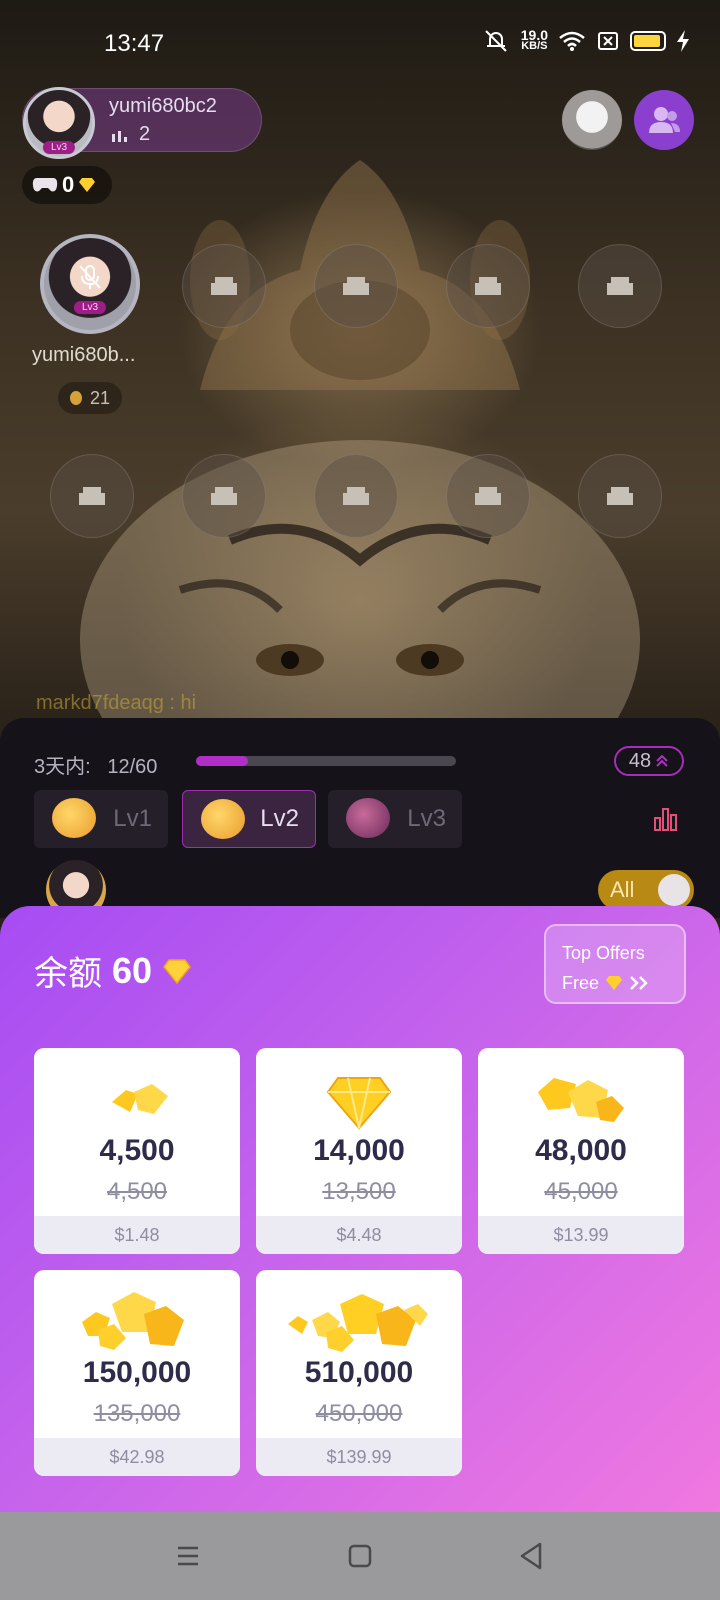 This screenshot has height=1600, width=720. I want to click on package-card: 4,500 4,500 $1.48, so click(137, 1151).